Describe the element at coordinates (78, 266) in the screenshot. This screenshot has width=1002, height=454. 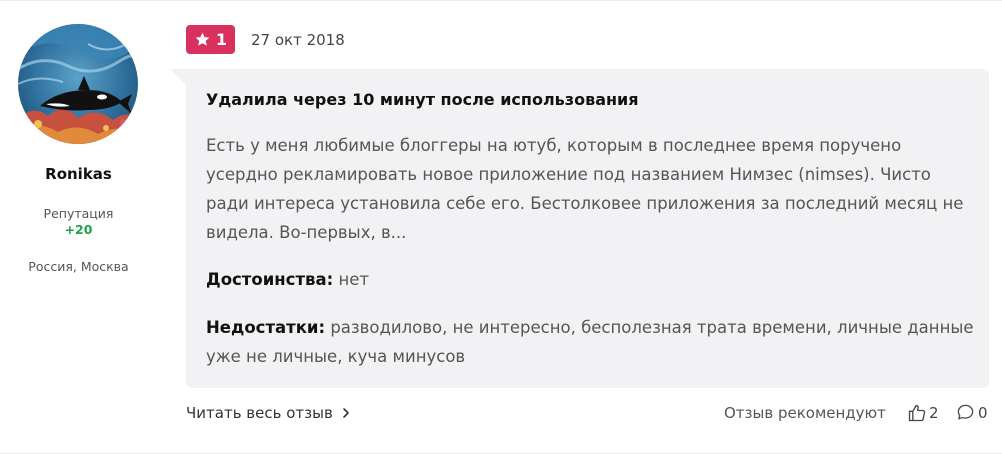
I see `author-location: Россия, Москва` at that location.